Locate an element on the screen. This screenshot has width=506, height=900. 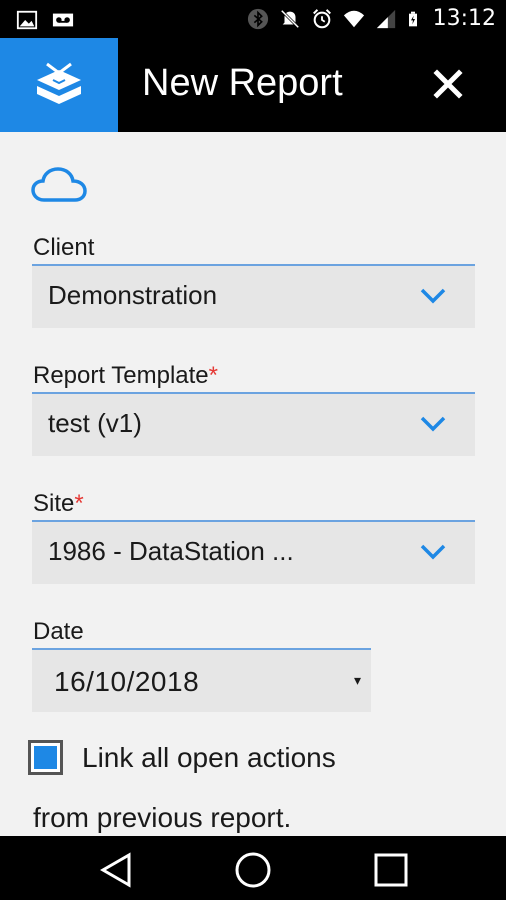
client-select: Demonstration is located at coordinates (253, 296).